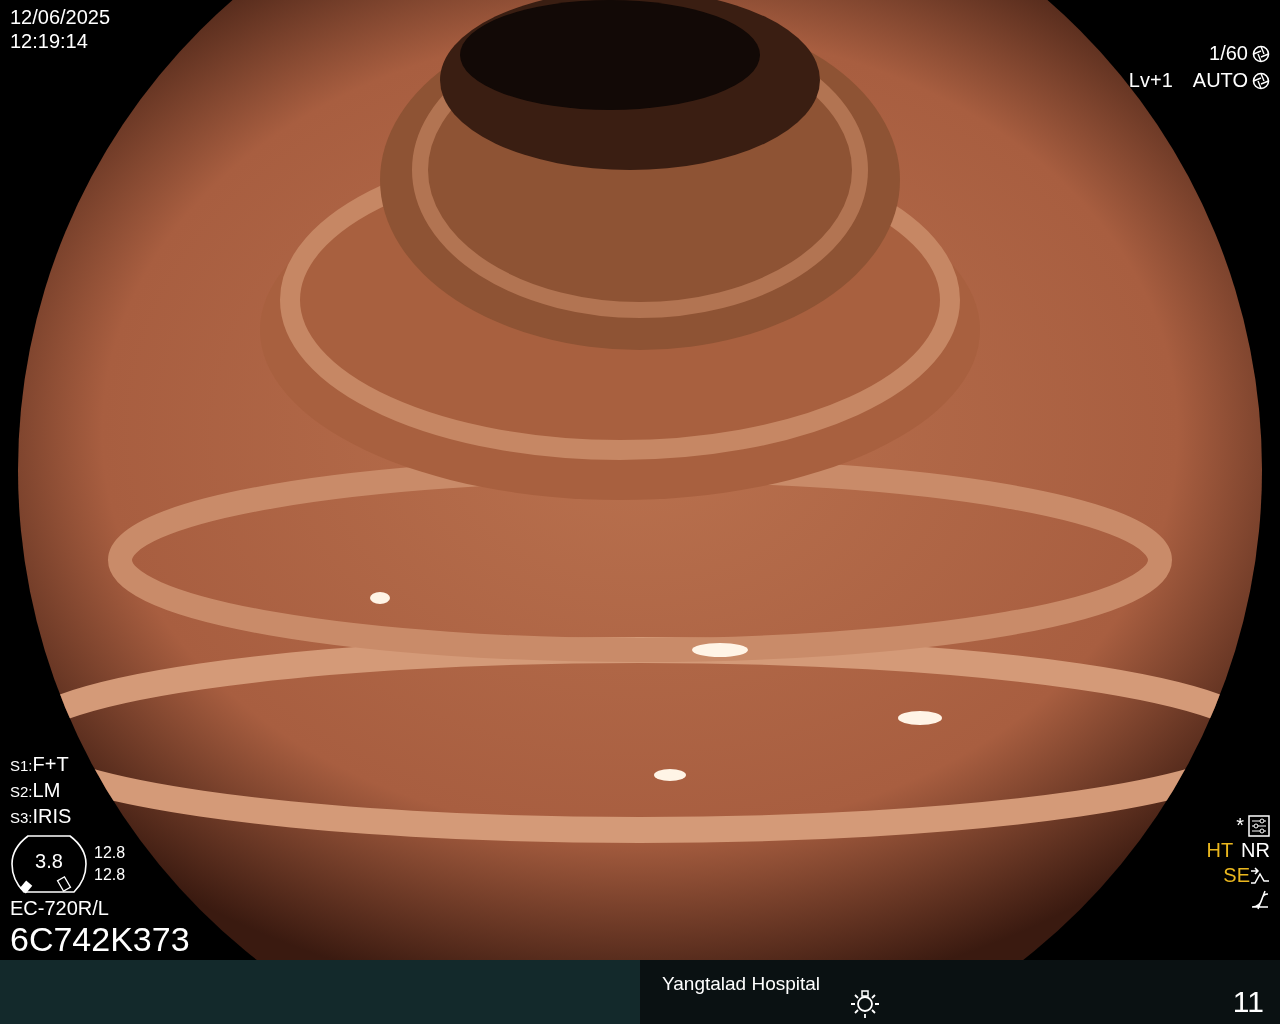  Describe the element at coordinates (52, 816) in the screenshot. I see `setting-value: IRIS` at that location.